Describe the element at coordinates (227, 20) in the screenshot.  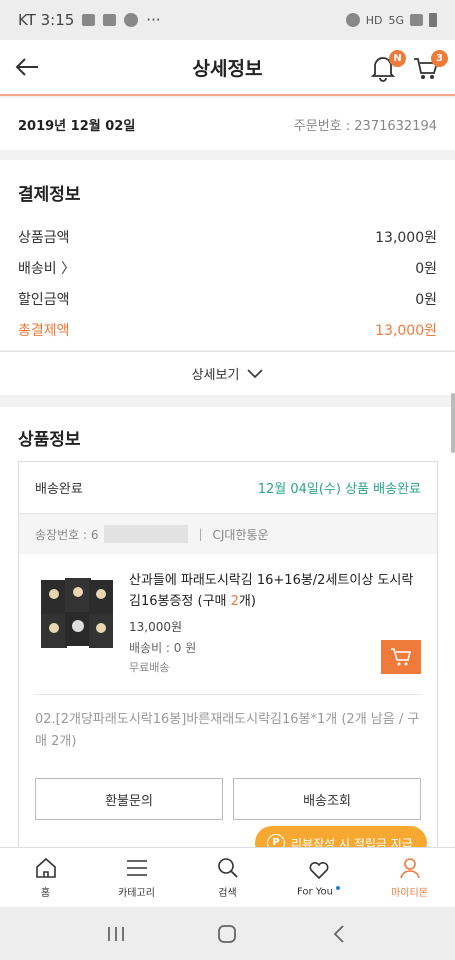
I see `status-bar: KT 3:15 ··· HD 5G` at that location.